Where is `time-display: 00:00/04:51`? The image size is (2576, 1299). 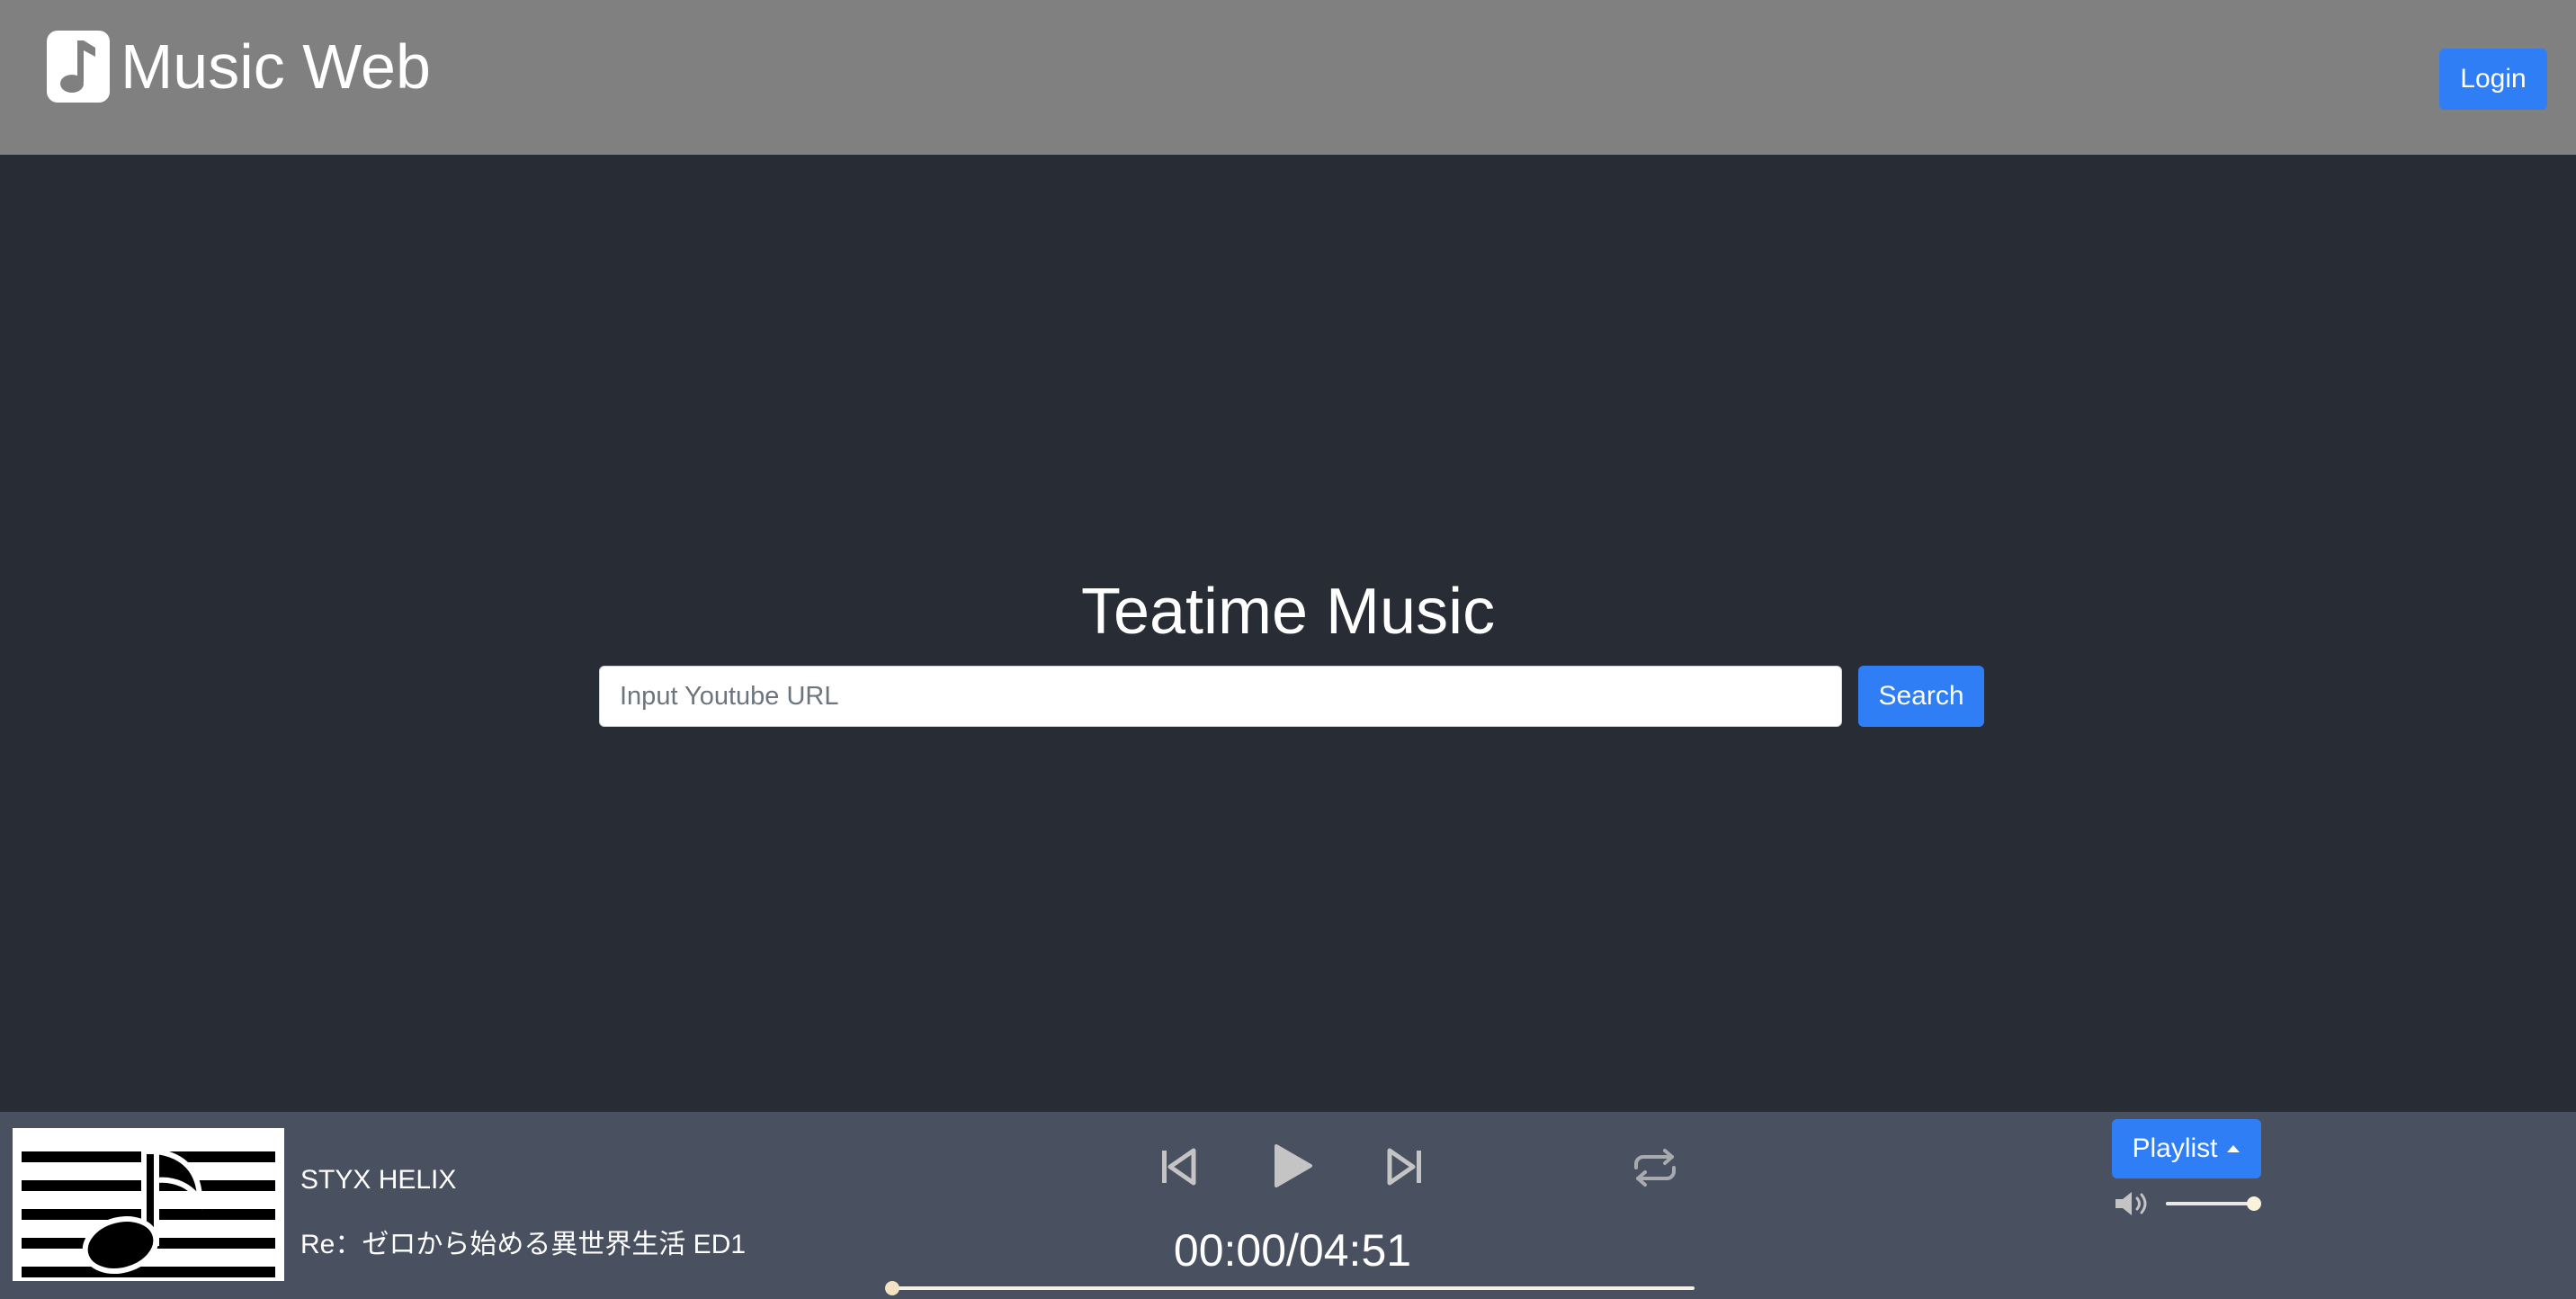 time-display: 00:00/04:51 is located at coordinates (1292, 1250).